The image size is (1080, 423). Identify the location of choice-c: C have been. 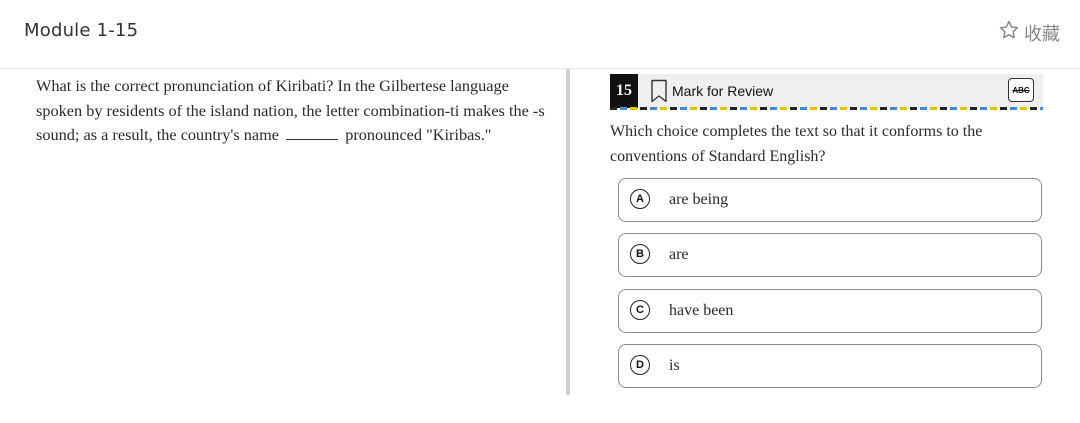
(830, 311).